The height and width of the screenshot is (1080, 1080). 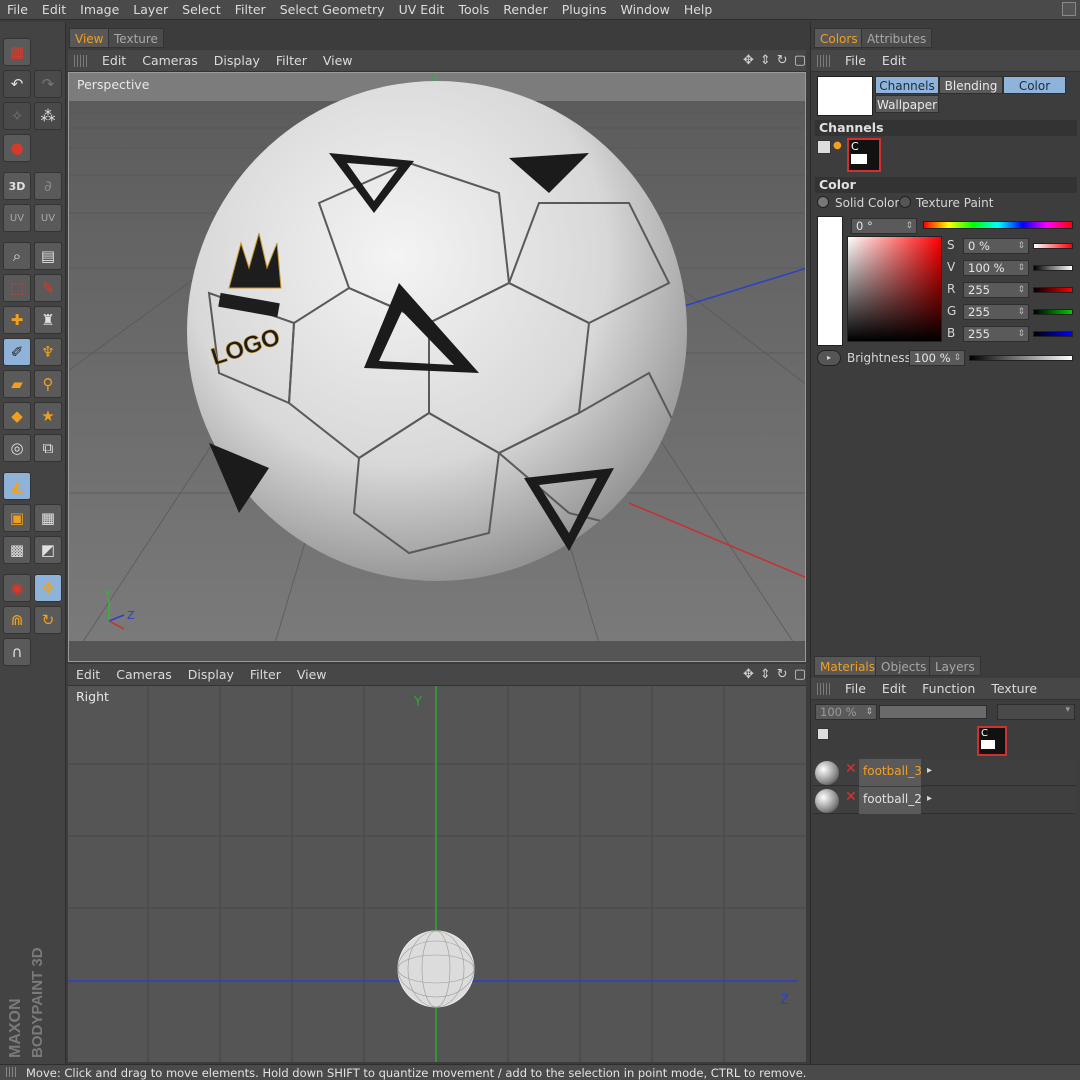 What do you see at coordinates (971, 85) in the screenshot?
I see `blending-button: Blending` at bounding box center [971, 85].